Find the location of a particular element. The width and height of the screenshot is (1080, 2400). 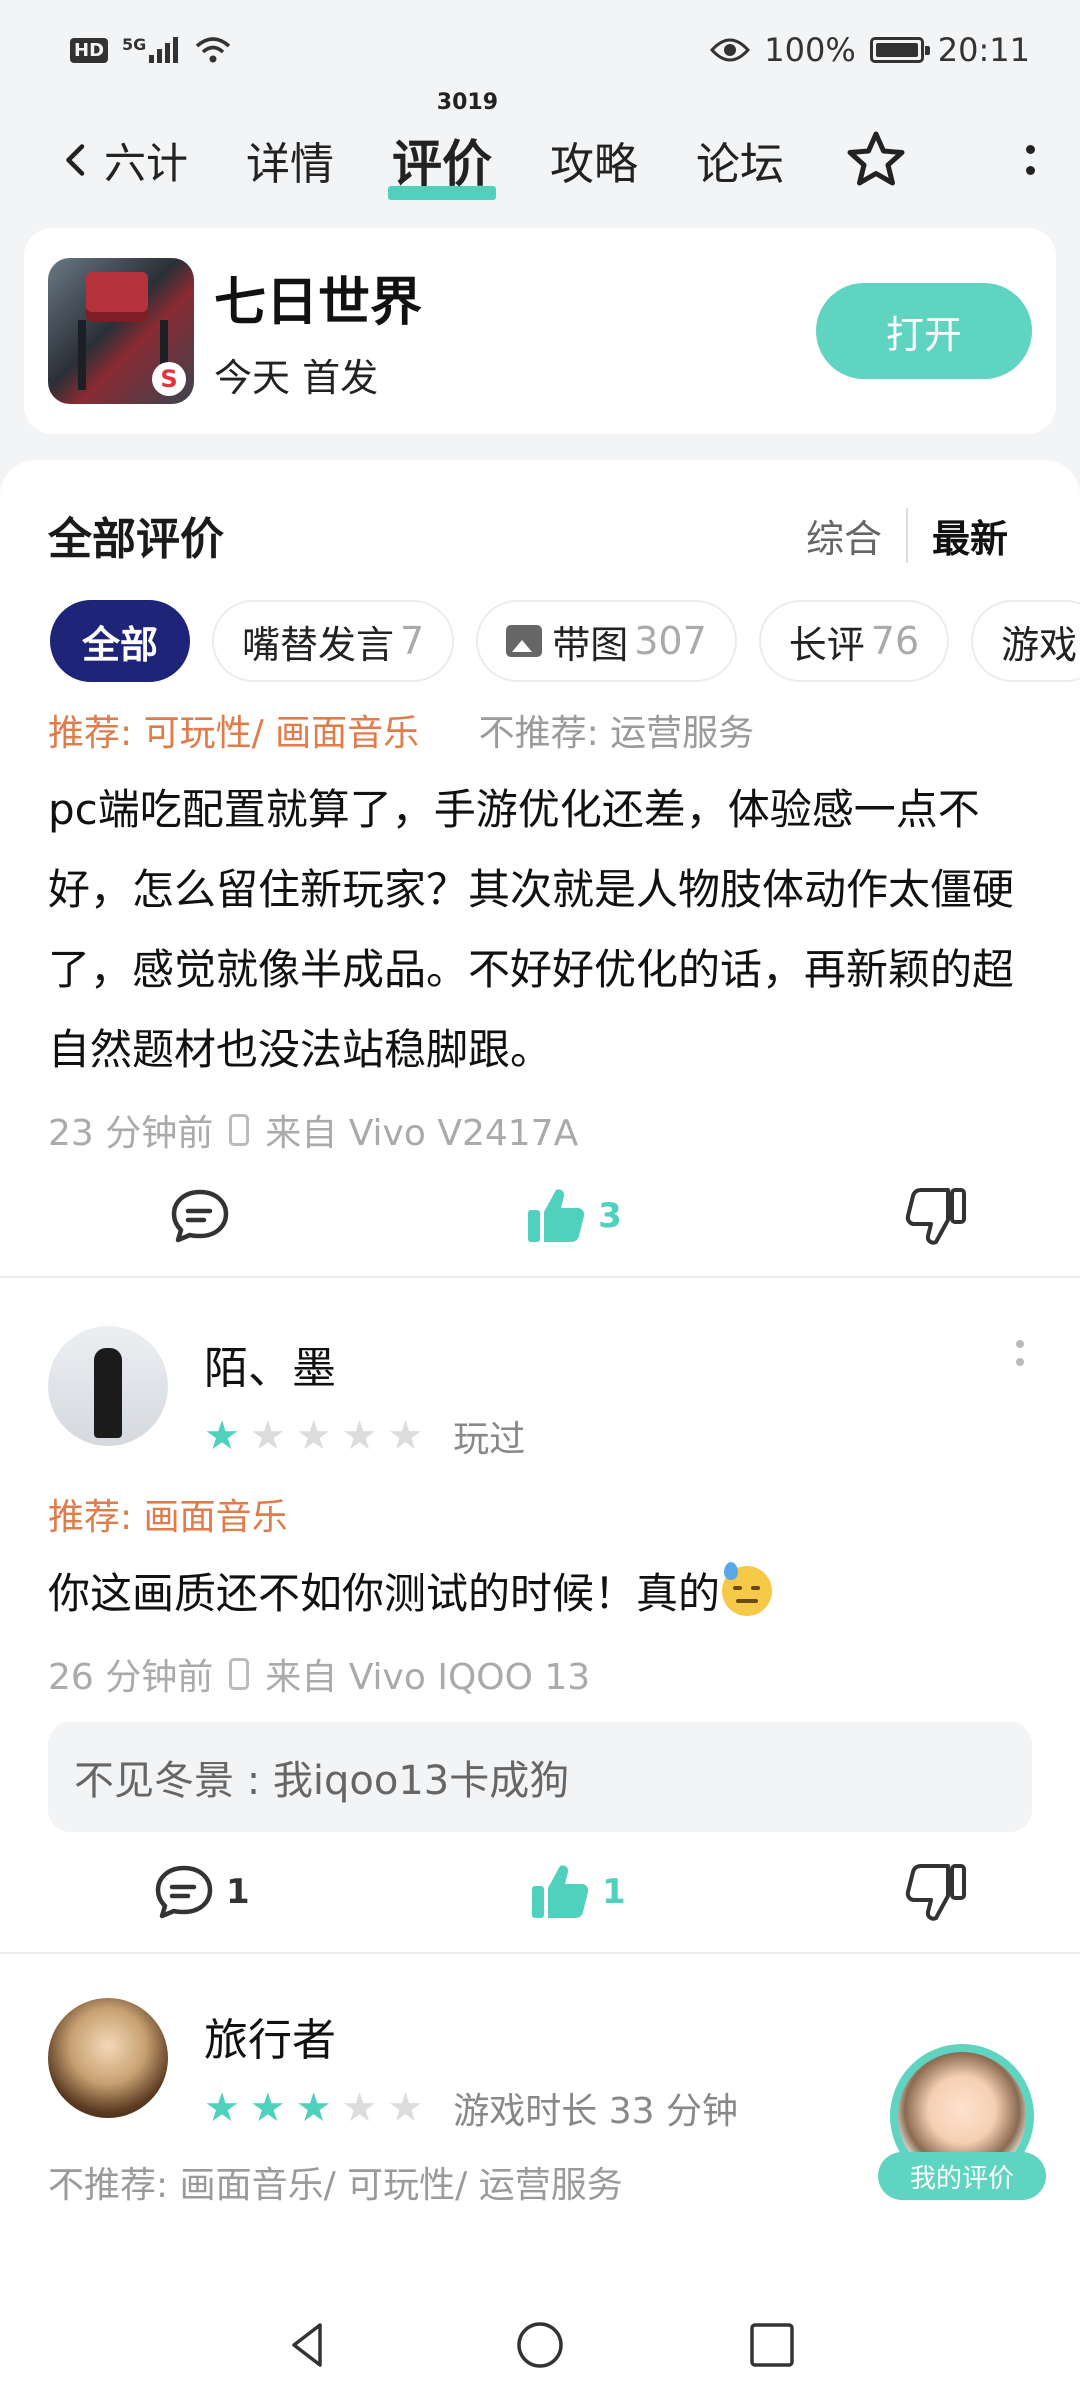

username: 陌、墨 is located at coordinates (364, 1364).